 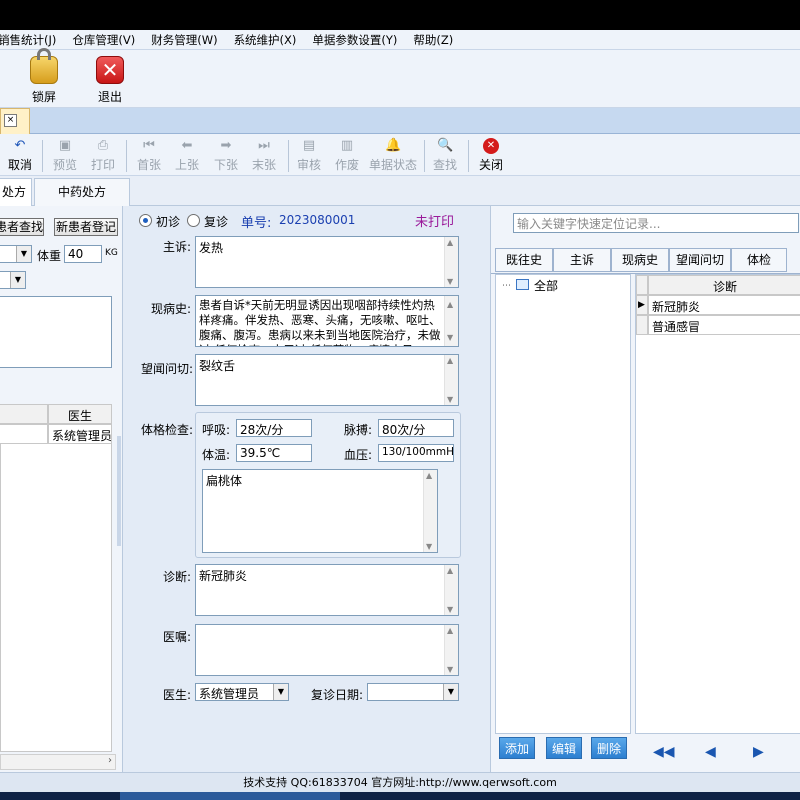 What do you see at coordinates (327, 650) in the screenshot?
I see `advice-field: ▲ ▼` at bounding box center [327, 650].